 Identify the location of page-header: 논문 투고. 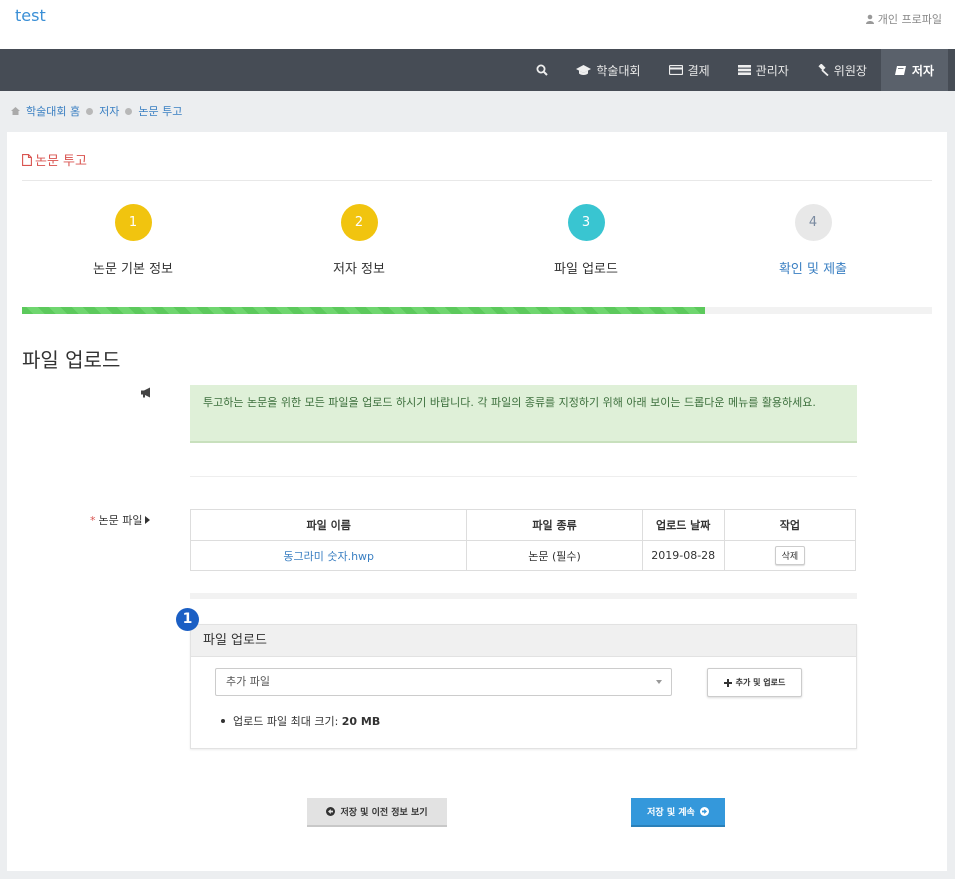
(54, 159).